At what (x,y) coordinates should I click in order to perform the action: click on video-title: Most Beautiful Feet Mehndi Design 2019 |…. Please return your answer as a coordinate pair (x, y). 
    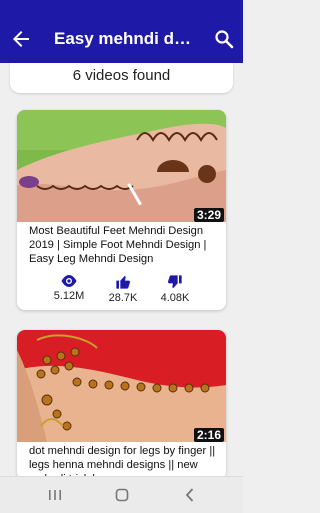
    Looking at the image, I should click on (125, 245).